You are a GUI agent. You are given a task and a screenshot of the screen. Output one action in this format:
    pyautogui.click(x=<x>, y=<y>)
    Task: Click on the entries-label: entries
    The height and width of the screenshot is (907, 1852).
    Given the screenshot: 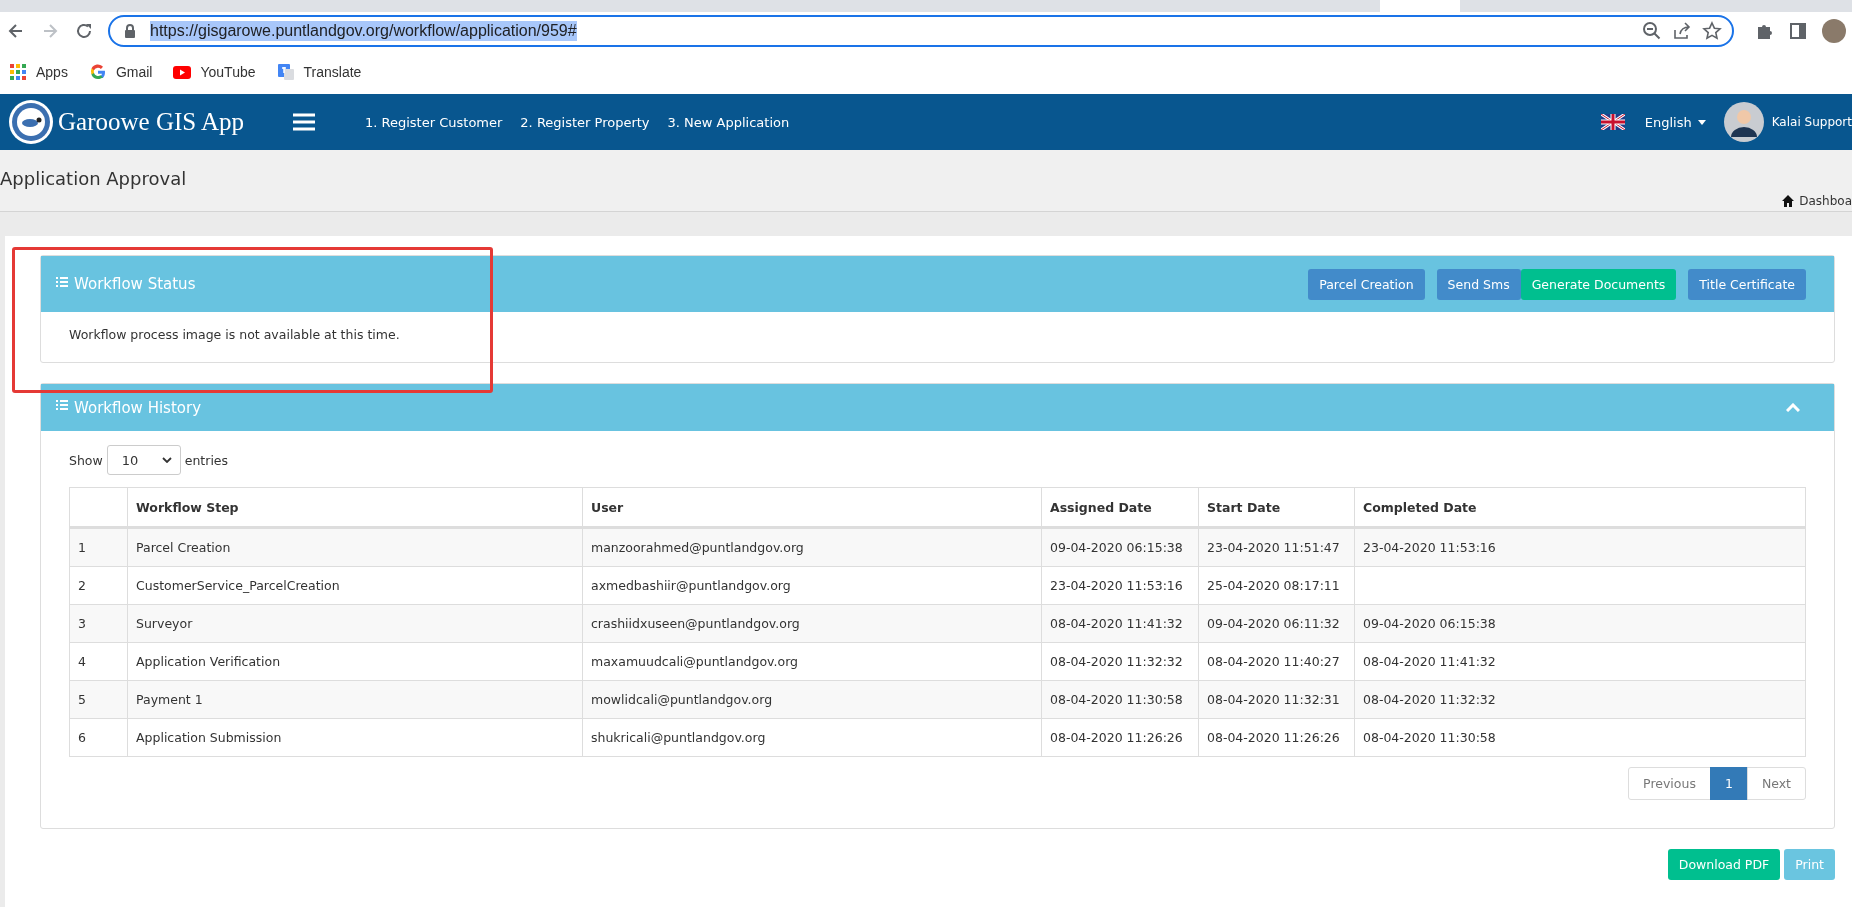 What is the action you would take?
    pyautogui.click(x=206, y=460)
    